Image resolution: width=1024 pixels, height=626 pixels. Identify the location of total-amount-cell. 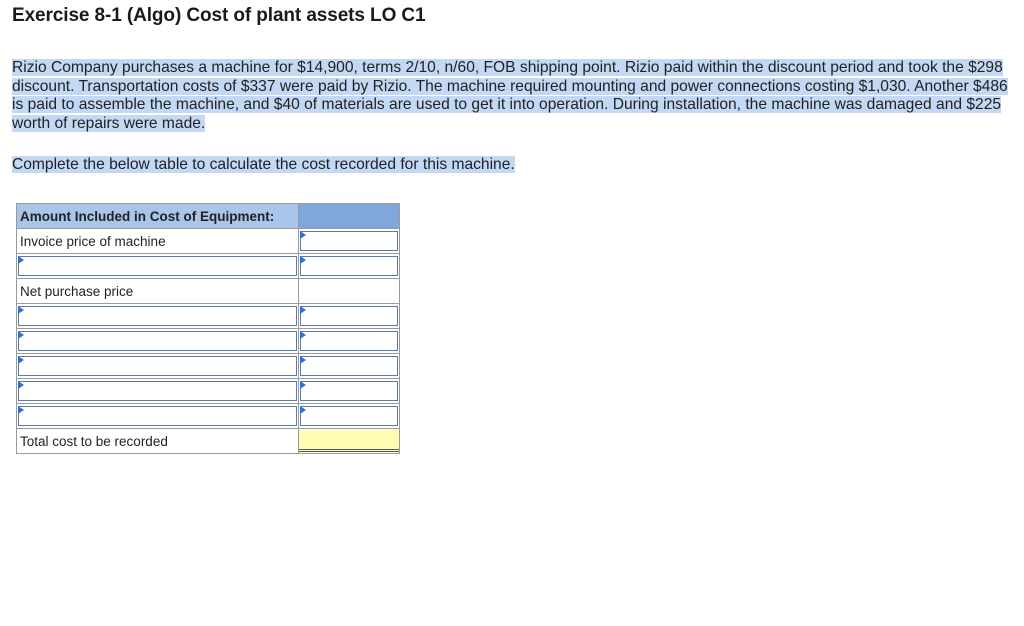
(349, 441).